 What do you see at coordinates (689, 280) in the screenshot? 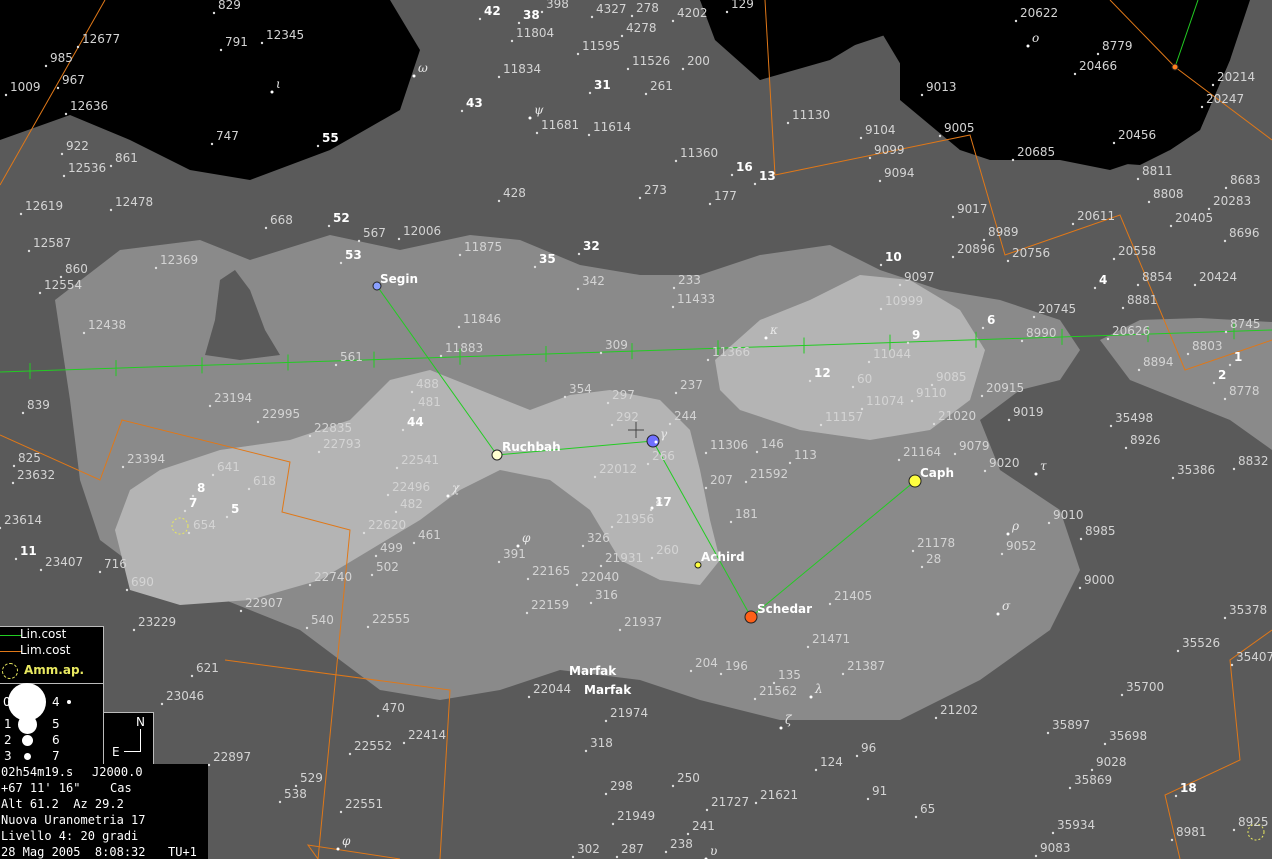
I see `catalog-label: 233` at bounding box center [689, 280].